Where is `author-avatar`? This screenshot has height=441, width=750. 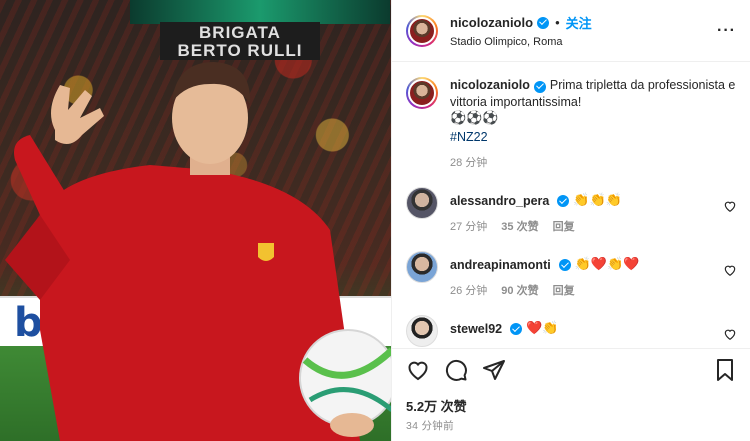
author-avatar is located at coordinates (422, 30).